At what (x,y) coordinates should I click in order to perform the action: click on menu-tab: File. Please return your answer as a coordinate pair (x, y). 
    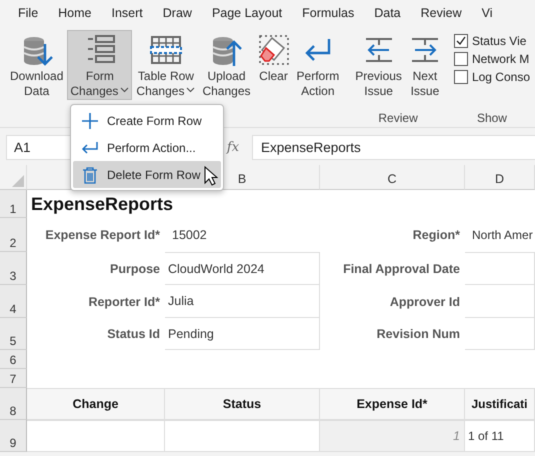
    Looking at the image, I should click on (28, 14).